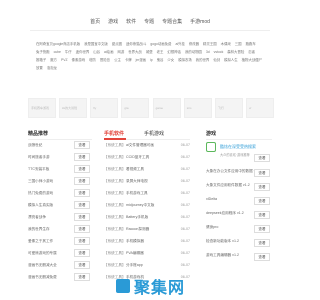 Image resolution: width=320 pixels, height=300 pixels. What do you see at coordinates (39, 157) in the screenshot?
I see `item-name: 时间旅者手游` at bounding box center [39, 157].